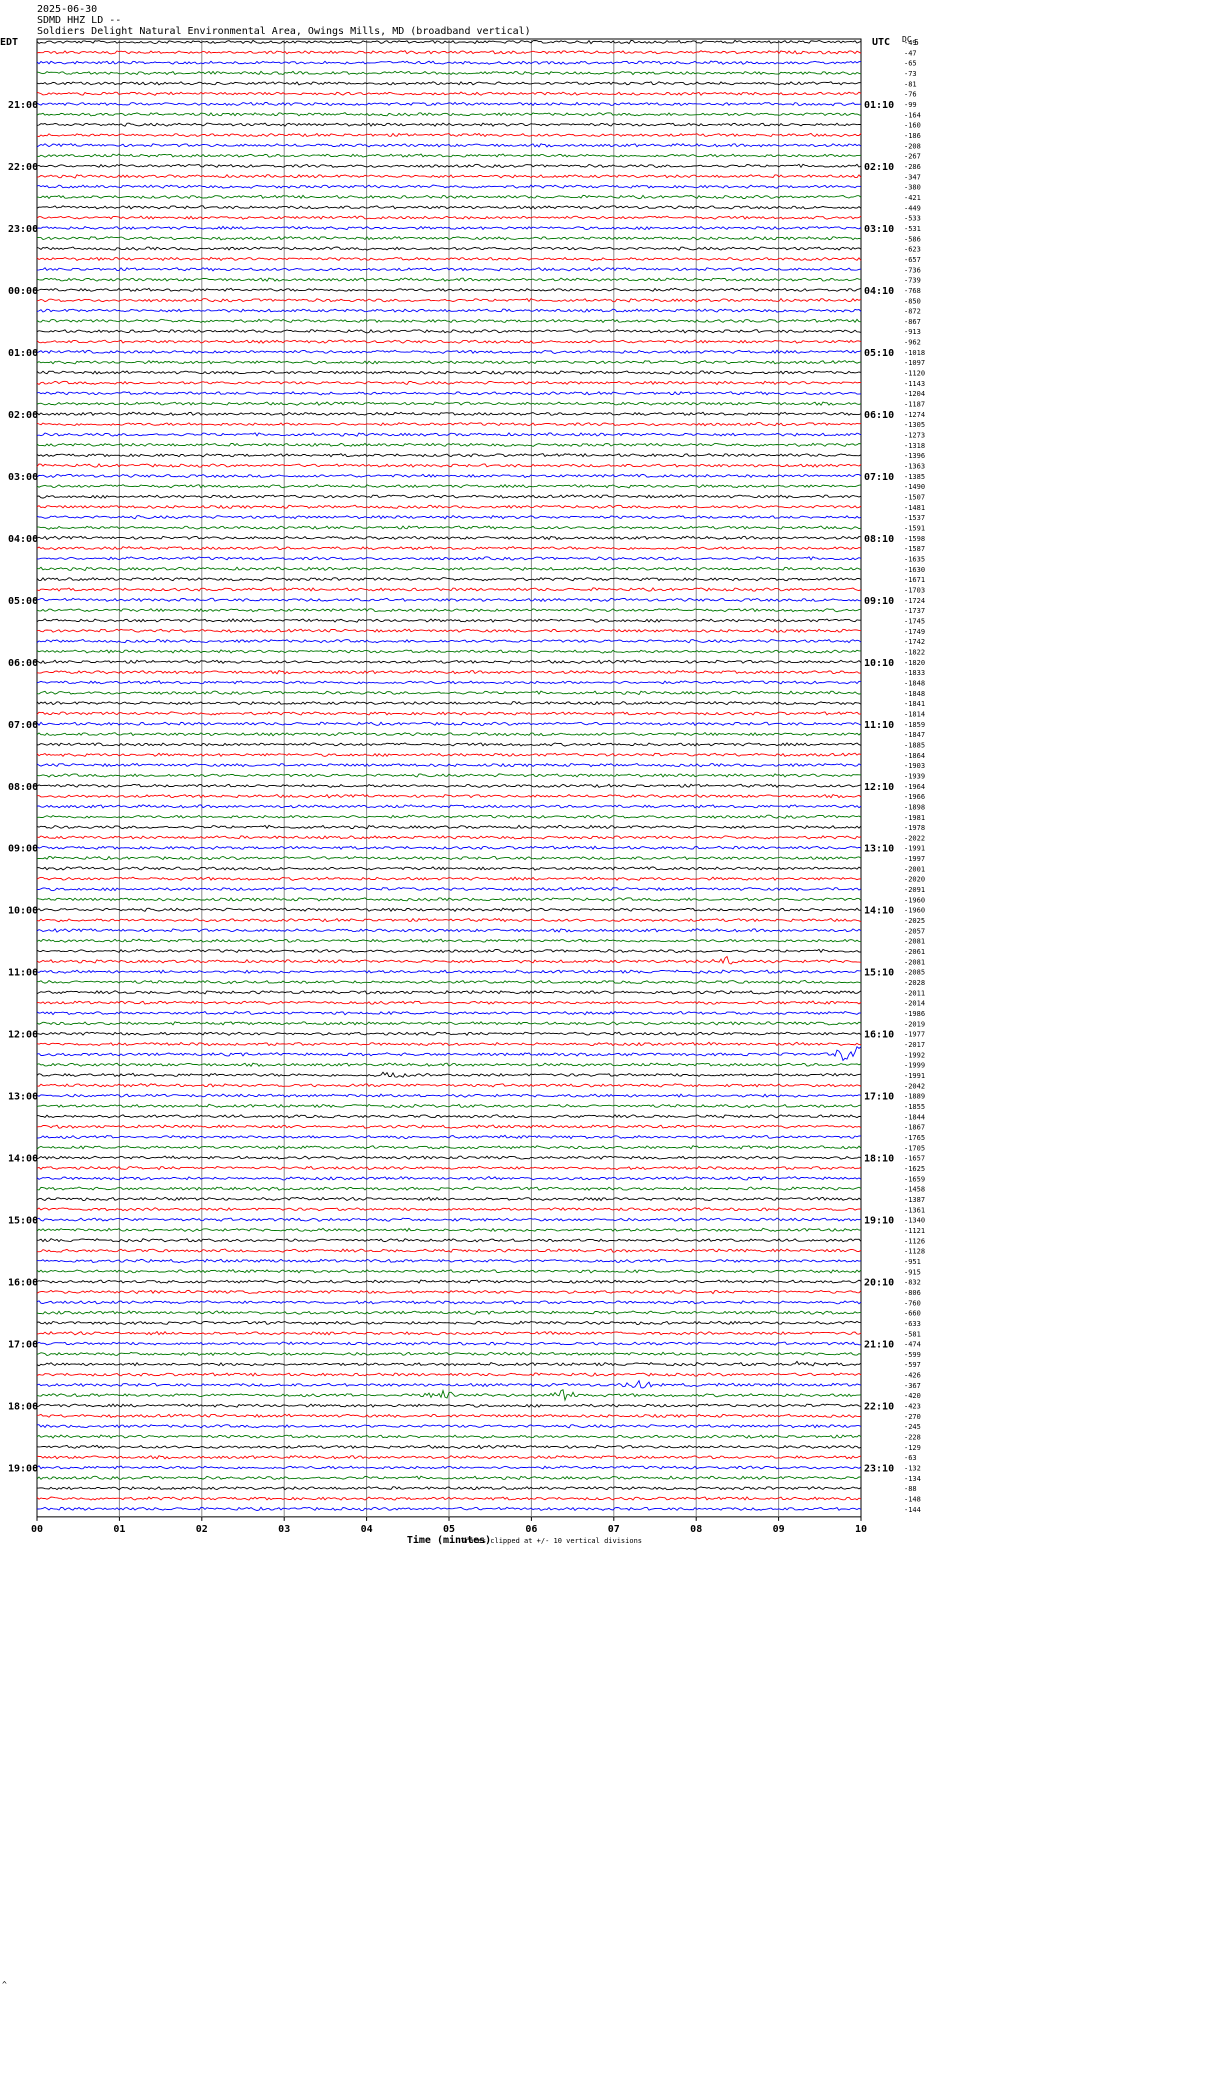 The image size is (1230, 2094). What do you see at coordinates (914, 1055) in the screenshot?
I see `dc-offset-label: -1992` at bounding box center [914, 1055].